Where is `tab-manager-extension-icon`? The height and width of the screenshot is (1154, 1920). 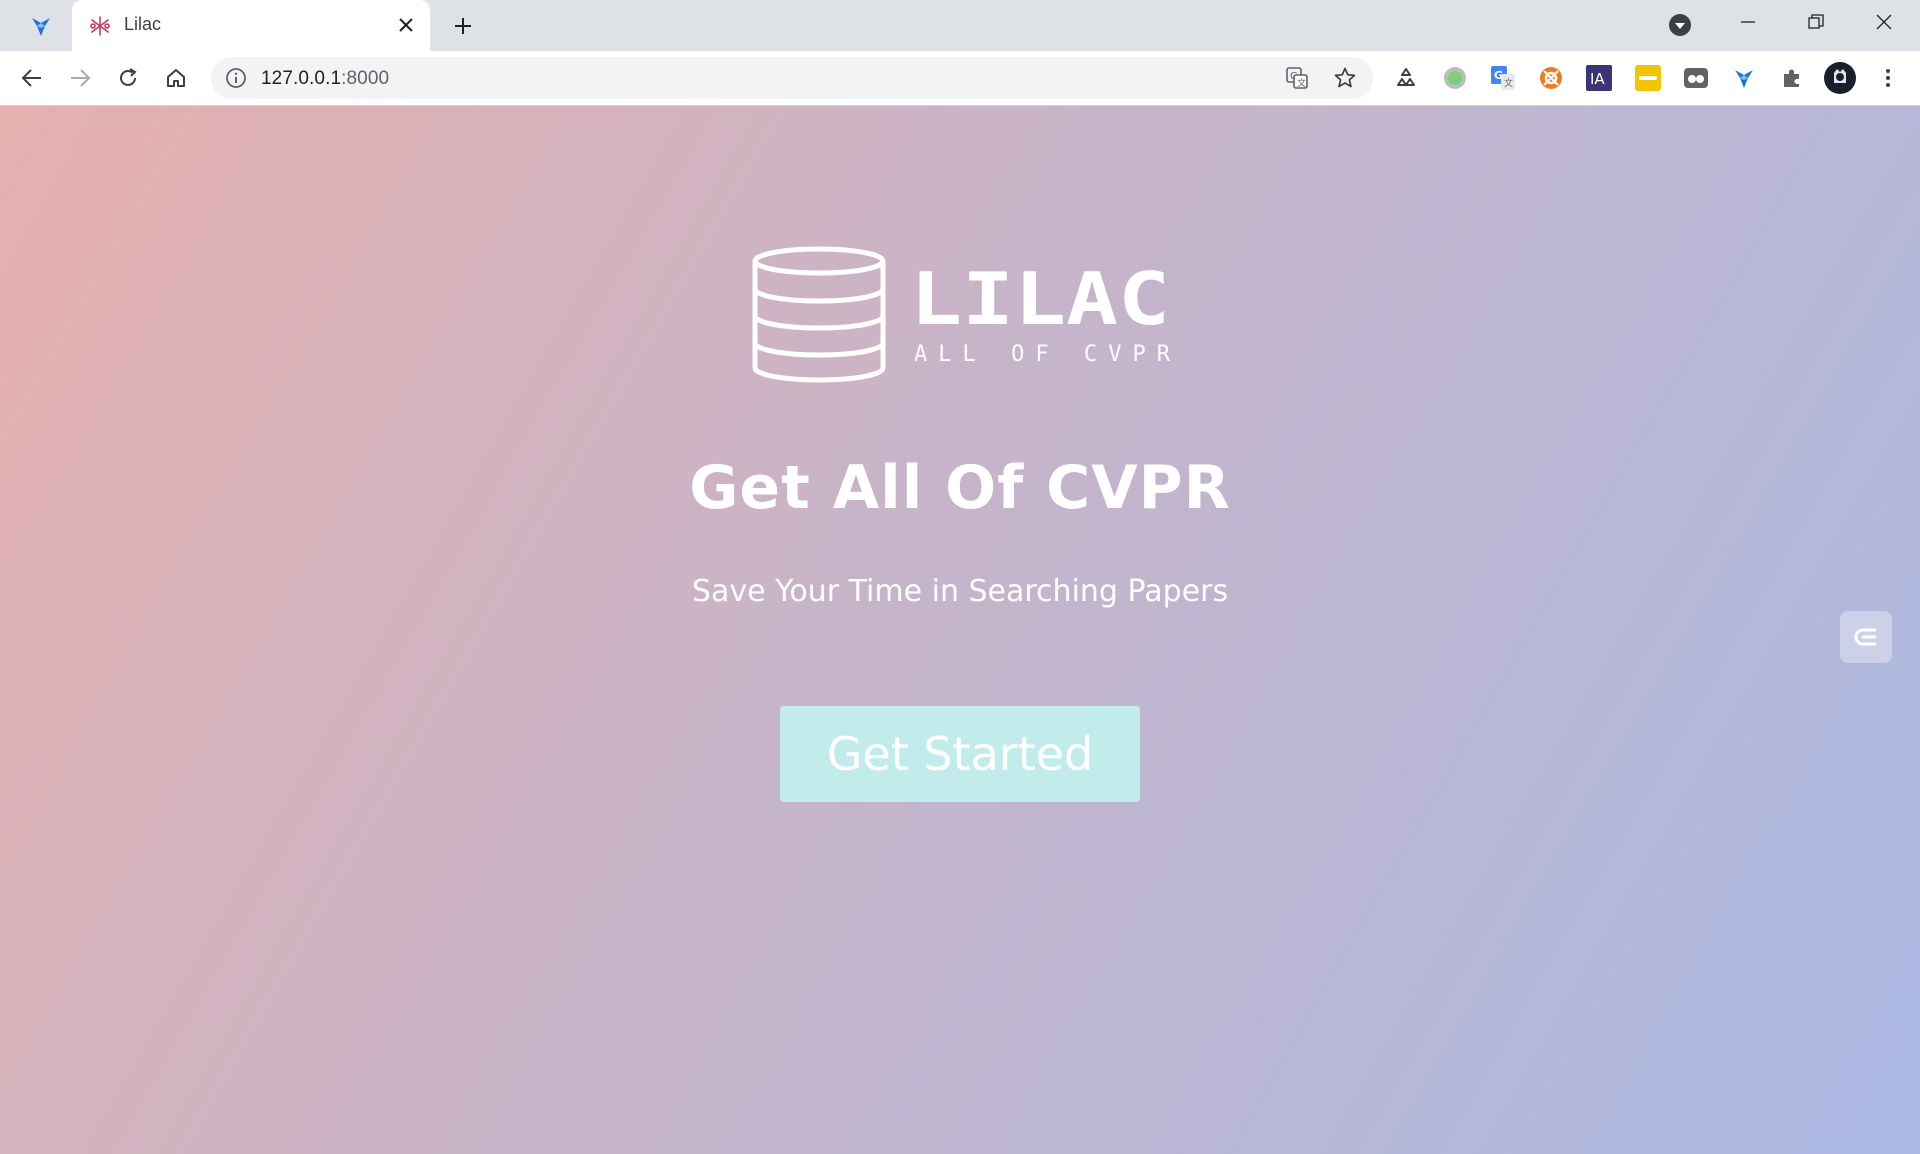
tab-manager-extension-icon is located at coordinates (1696, 78).